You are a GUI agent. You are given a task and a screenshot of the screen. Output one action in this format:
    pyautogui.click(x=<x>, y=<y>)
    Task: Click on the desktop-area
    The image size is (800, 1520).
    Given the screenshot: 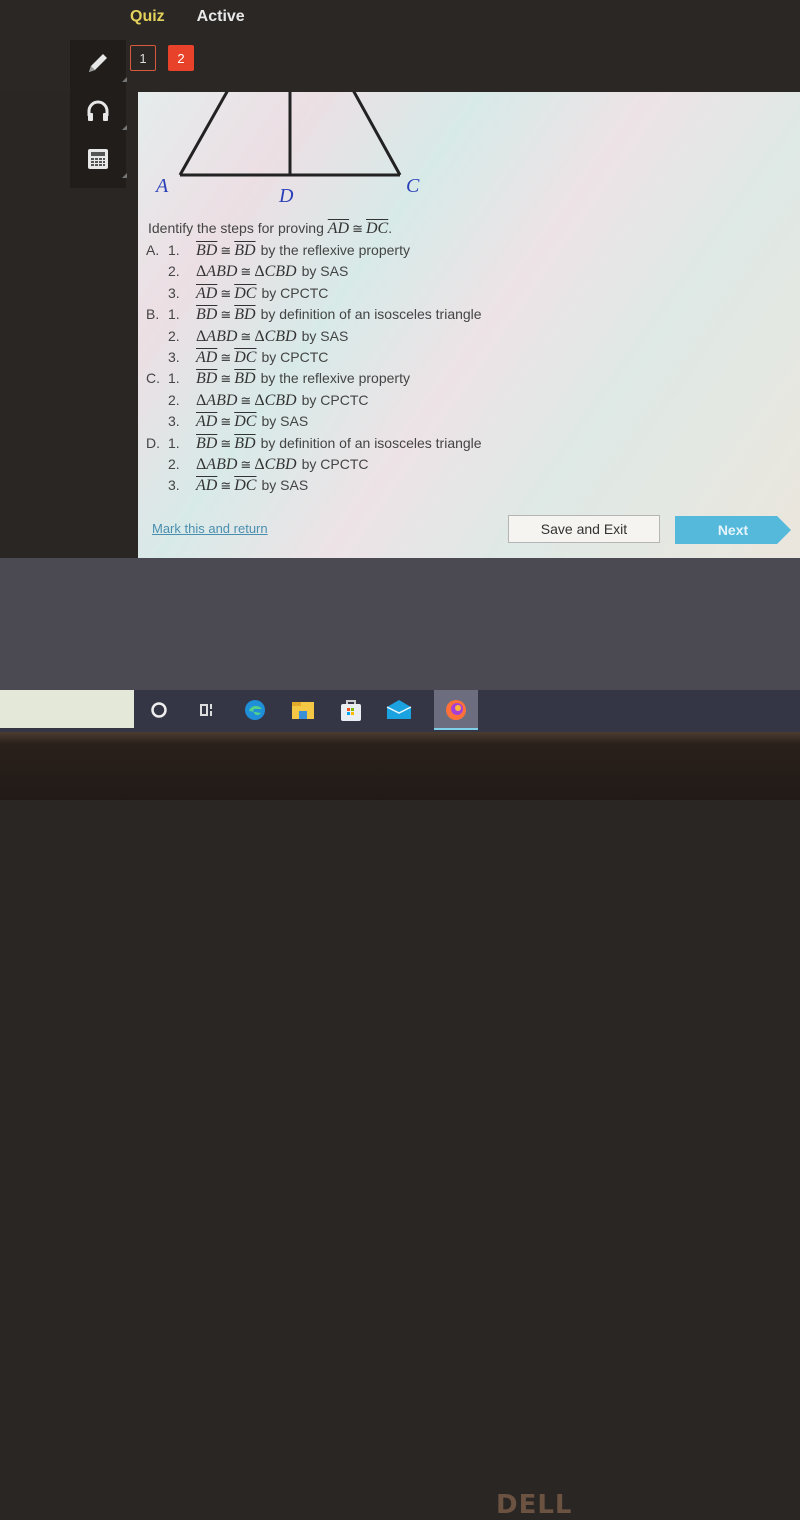 What is the action you would take?
    pyautogui.click(x=400, y=624)
    